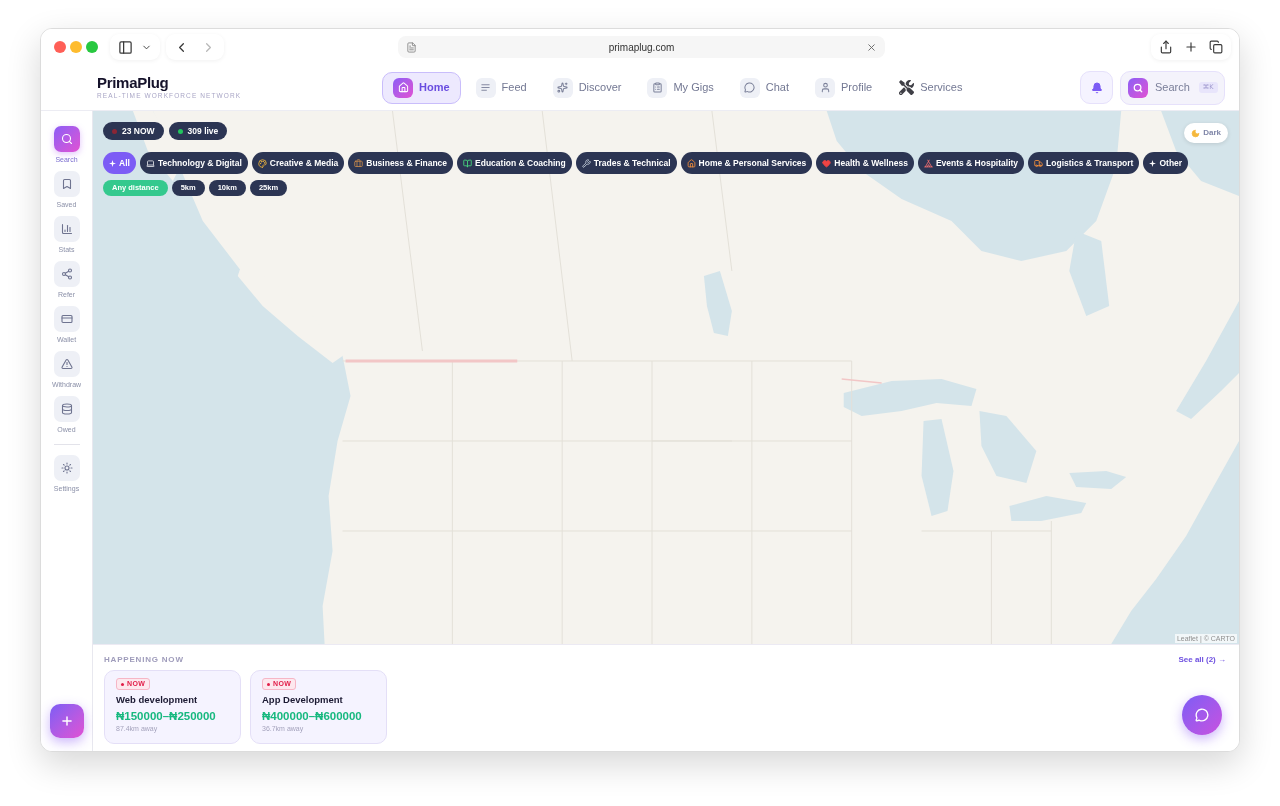 The width and height of the screenshot is (1280, 806). What do you see at coordinates (133, 83) in the screenshot?
I see `brand-name: PrimaPlug` at bounding box center [133, 83].